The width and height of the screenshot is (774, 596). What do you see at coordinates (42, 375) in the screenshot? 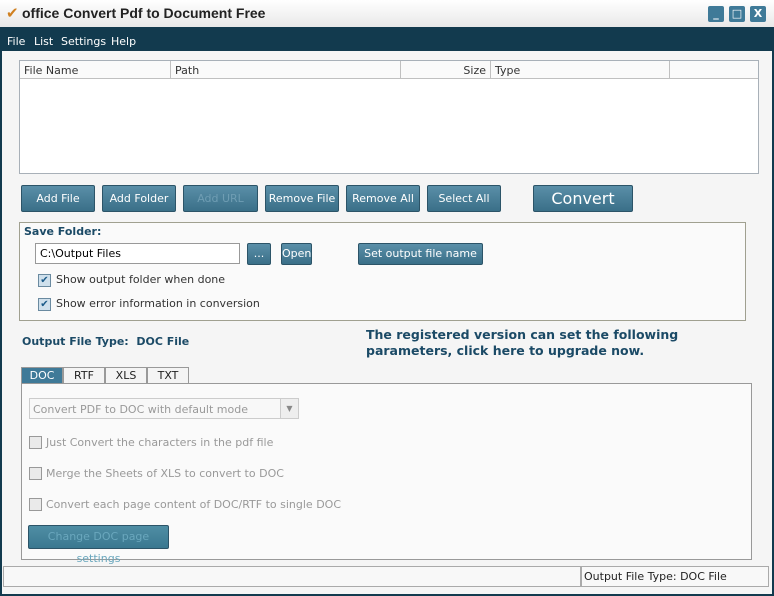
I see `tab-doc: DOC` at bounding box center [42, 375].